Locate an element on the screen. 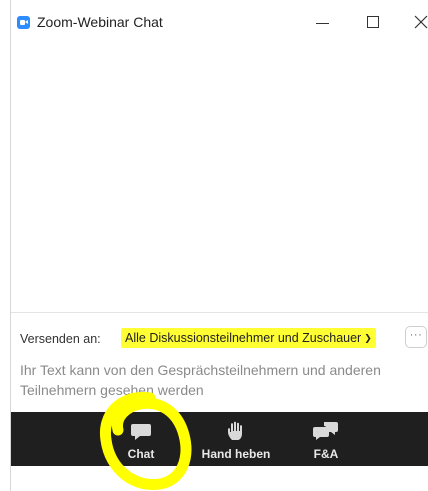 This screenshot has height=491, width=428. chat-button: Chat is located at coordinates (141, 439).